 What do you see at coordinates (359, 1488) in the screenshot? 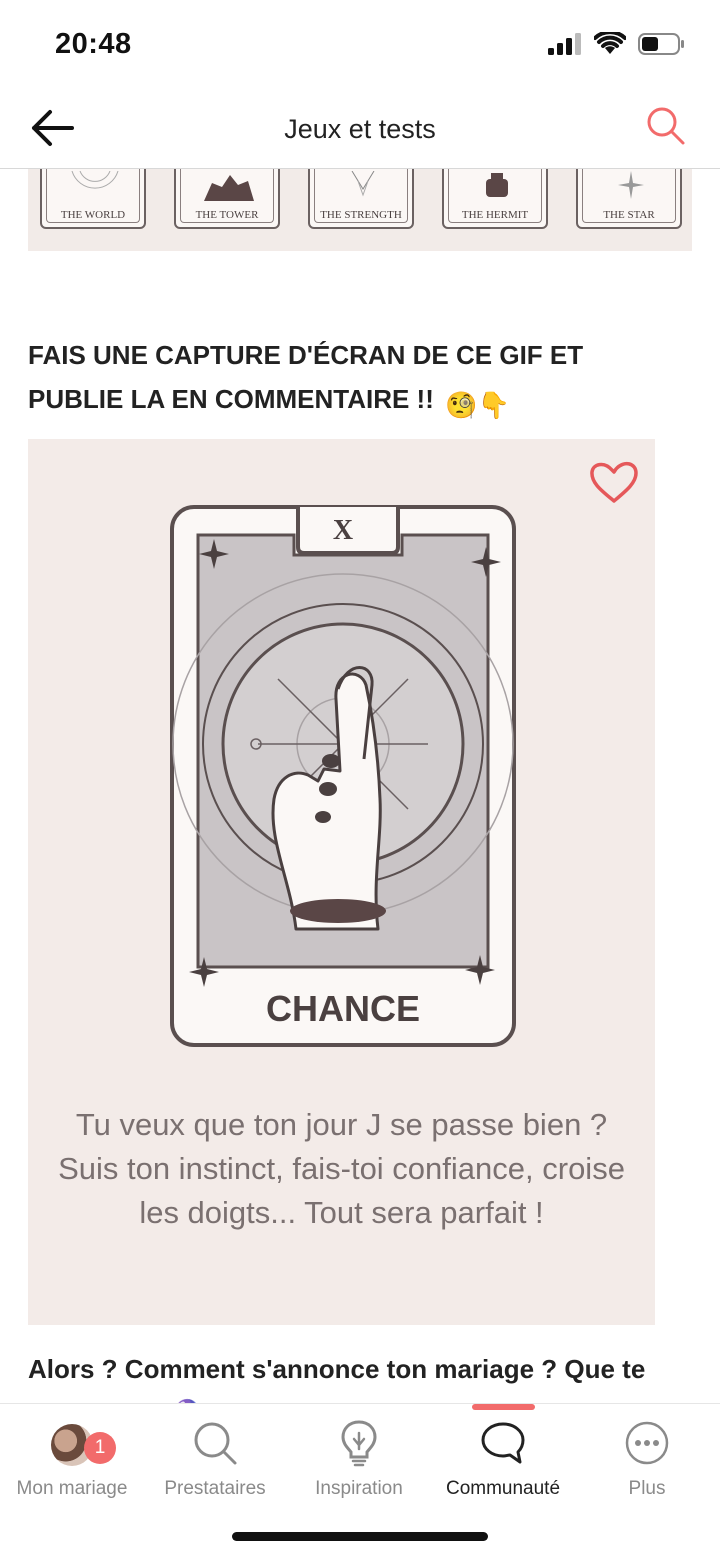
I see `nav-label: Inspiration` at bounding box center [359, 1488].